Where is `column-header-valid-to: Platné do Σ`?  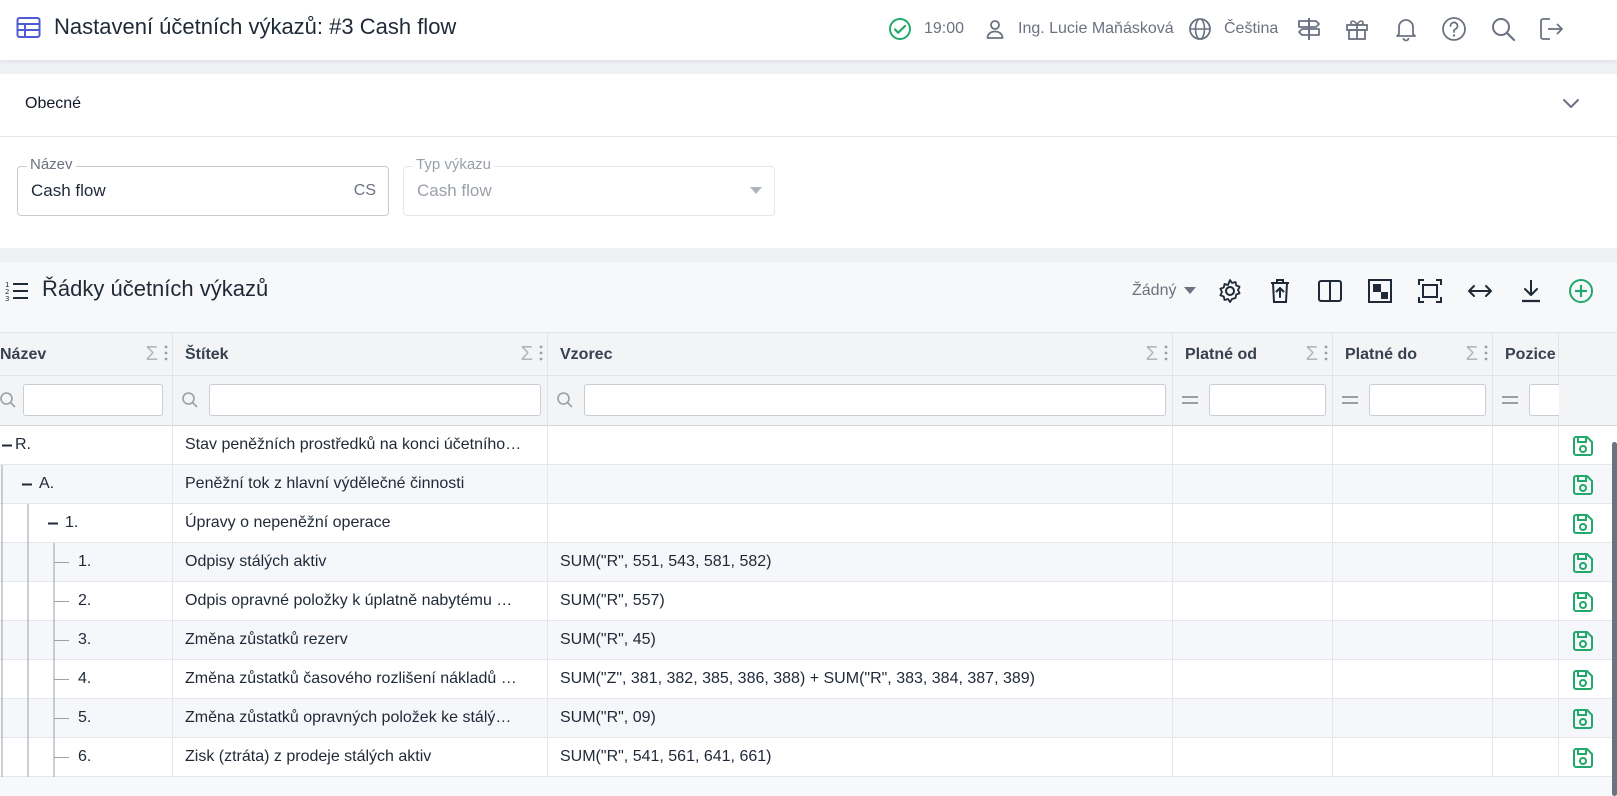 column-header-valid-to: Platné do Σ is located at coordinates (1413, 354).